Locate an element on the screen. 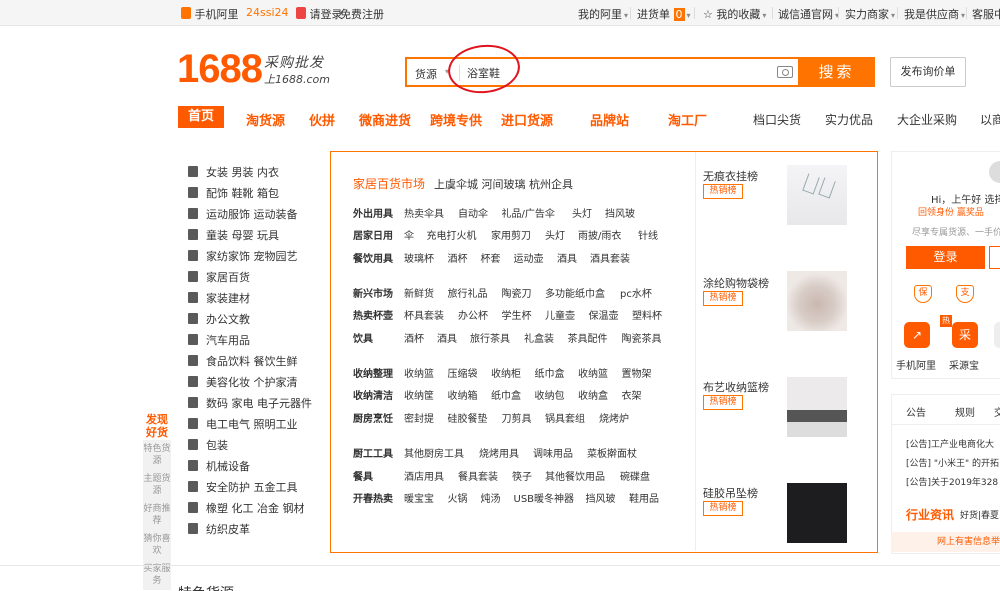 The height and width of the screenshot is (591, 1000). row-item: 暖宝宝 is located at coordinates (419, 497).